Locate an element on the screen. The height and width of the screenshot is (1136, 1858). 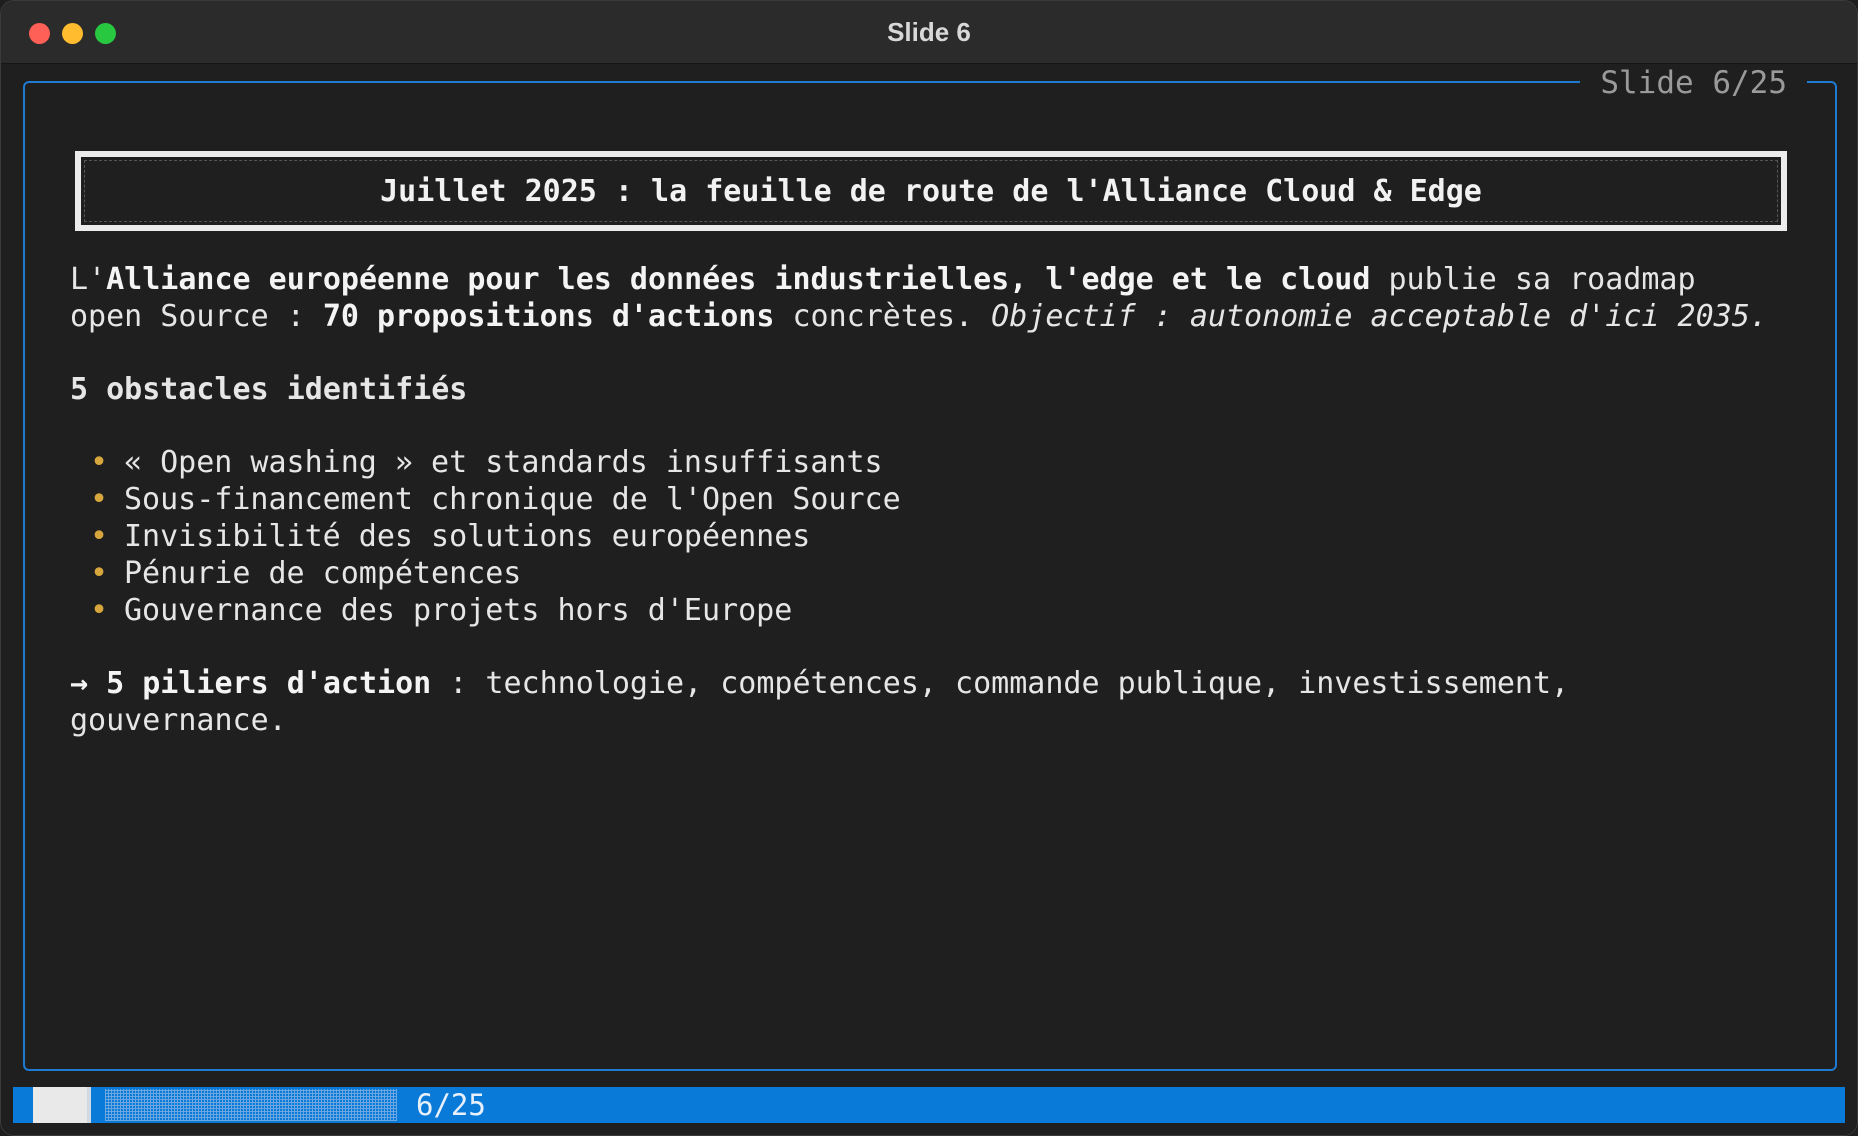
intro-text: concrètes. is located at coordinates (883, 316).